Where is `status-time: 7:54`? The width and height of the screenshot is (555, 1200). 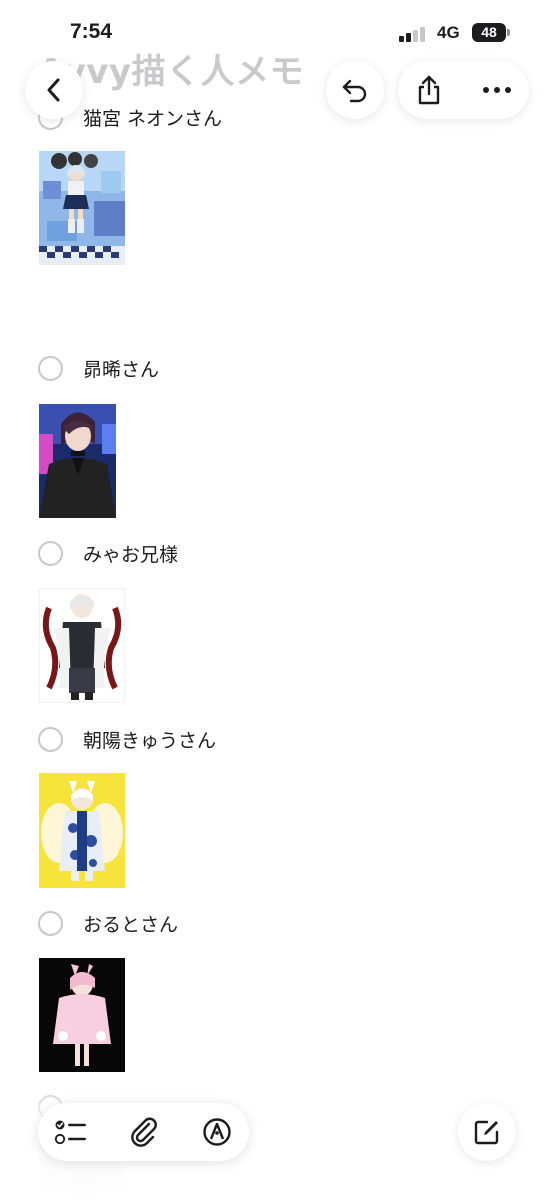 status-time: 7:54 is located at coordinates (91, 31).